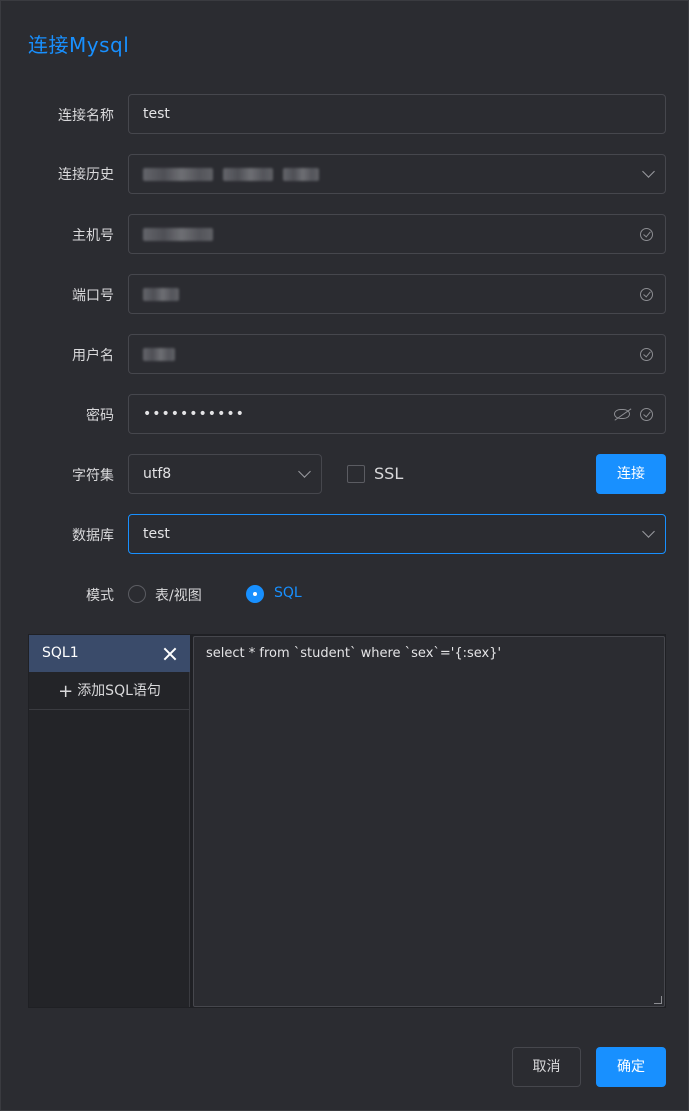 The height and width of the screenshot is (1111, 689). What do you see at coordinates (79, 45) in the screenshot?
I see `dialog-title: 连接Mysql` at bounding box center [79, 45].